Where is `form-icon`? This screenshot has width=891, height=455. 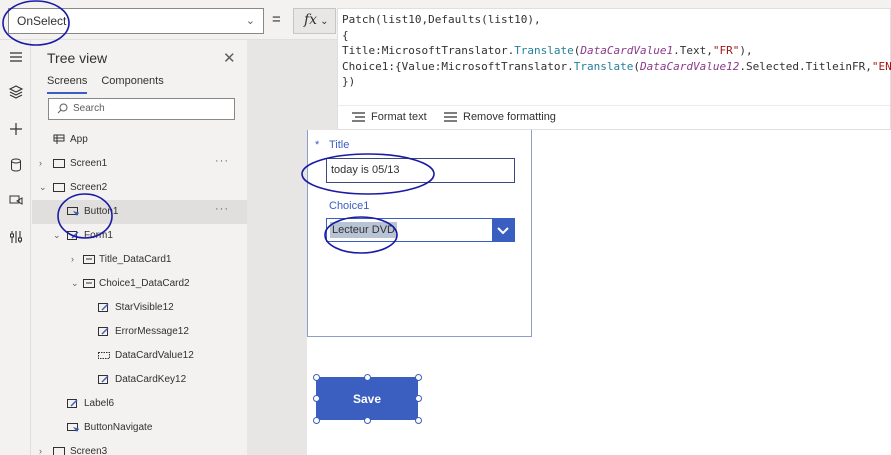
form-icon is located at coordinates (73, 235).